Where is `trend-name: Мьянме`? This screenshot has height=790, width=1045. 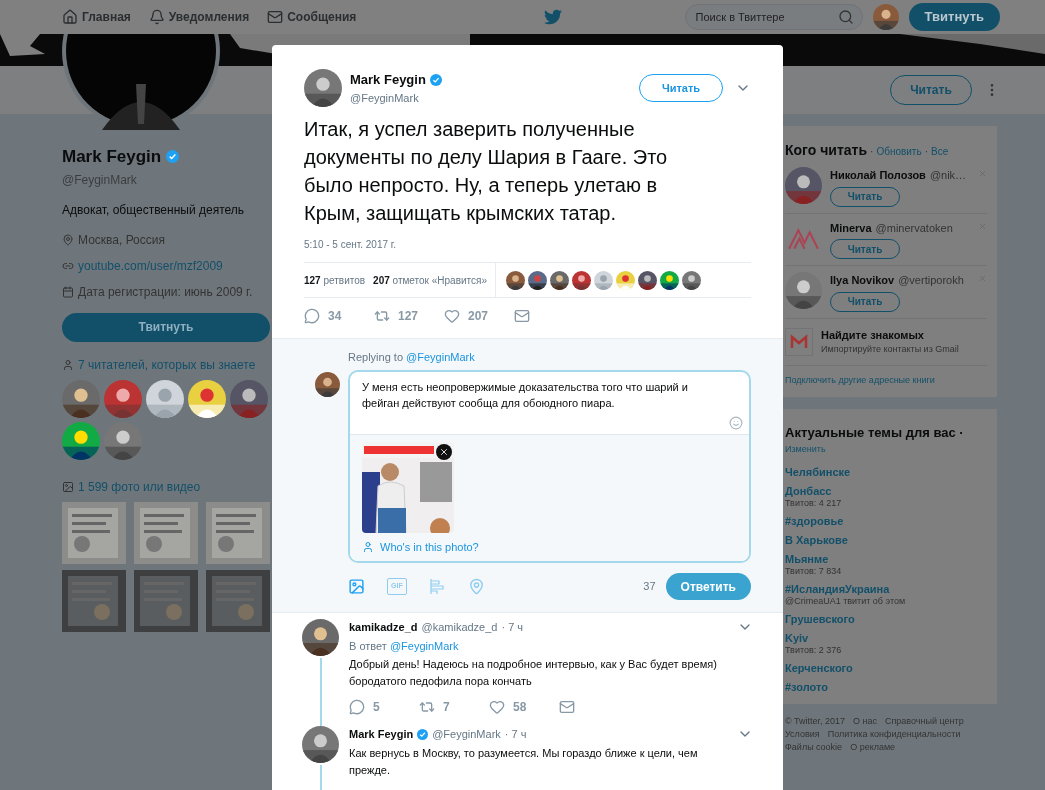
trend-name: Мьянме is located at coordinates (887, 559).